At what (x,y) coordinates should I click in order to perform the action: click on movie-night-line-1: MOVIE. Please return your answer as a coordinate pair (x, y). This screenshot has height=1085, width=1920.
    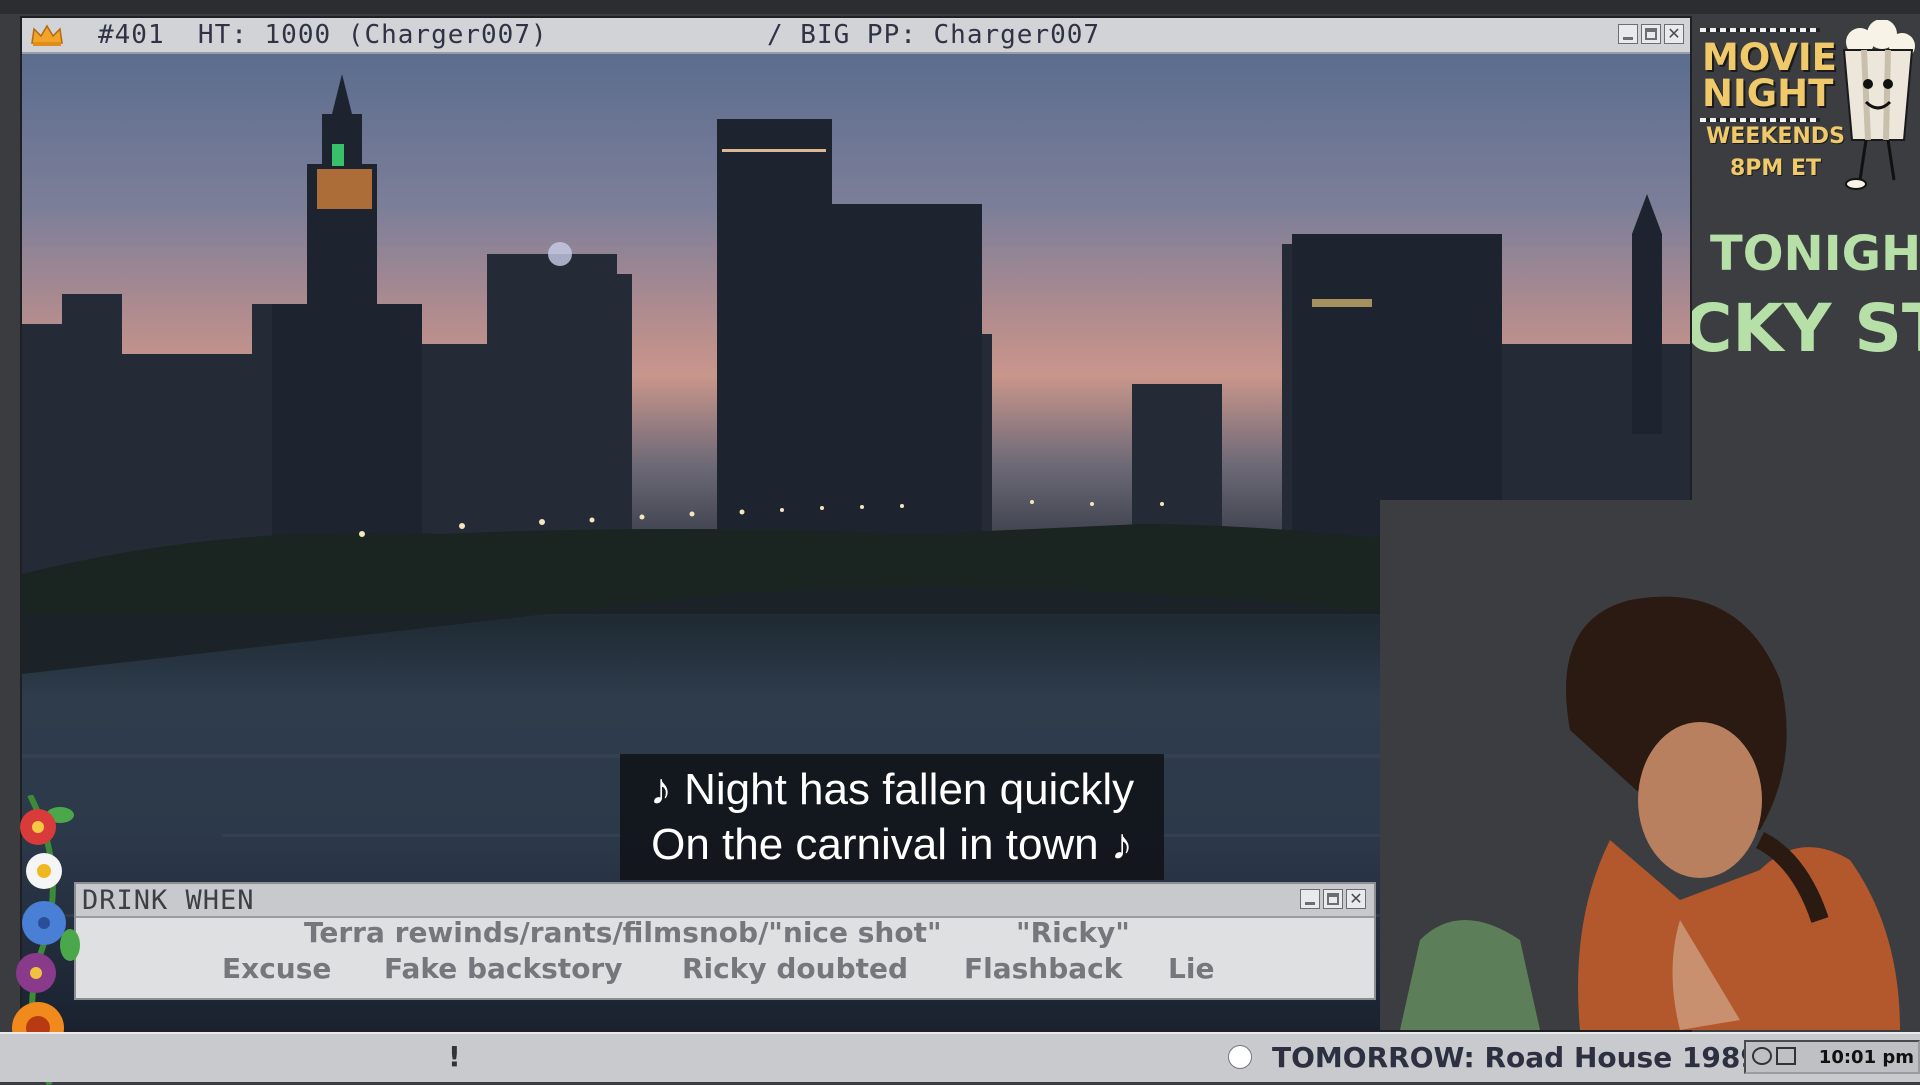
    Looking at the image, I should click on (1769, 57).